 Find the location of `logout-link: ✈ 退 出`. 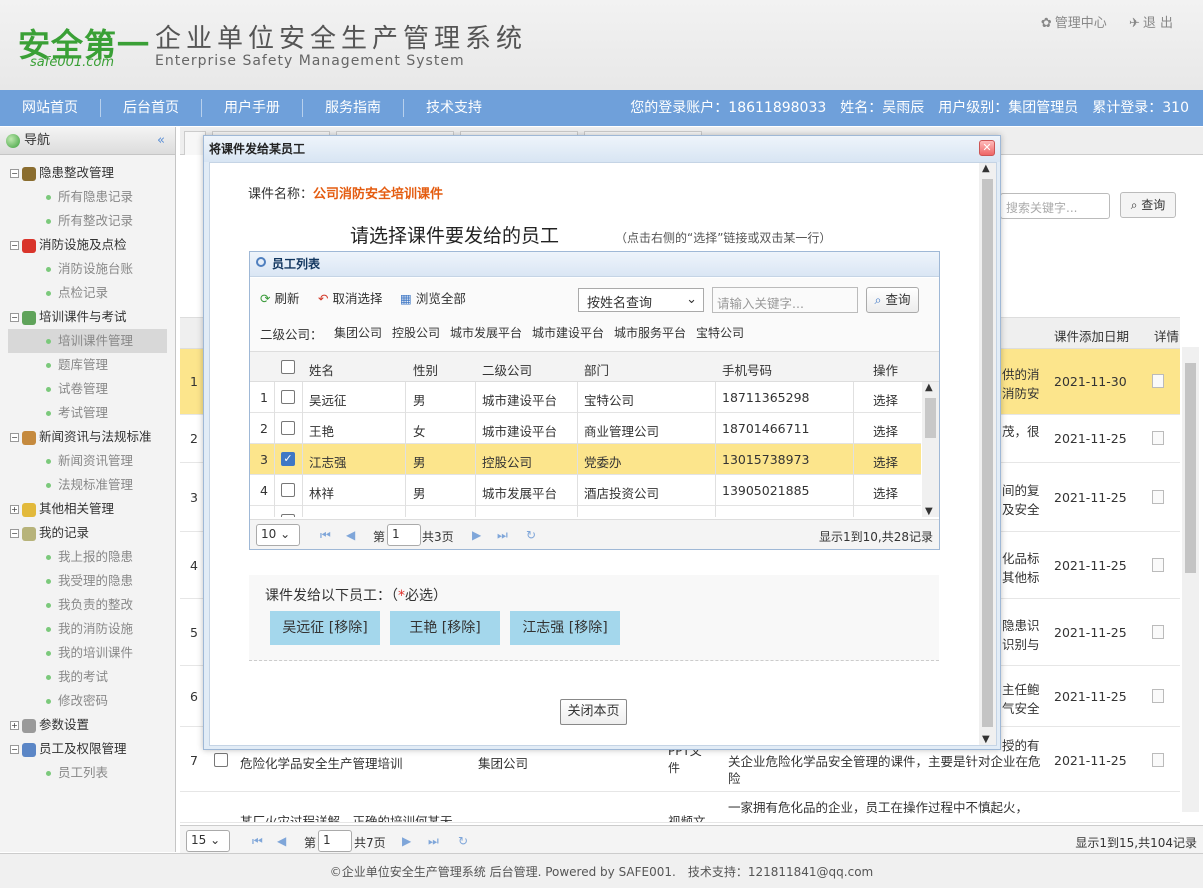

logout-link: ✈ 退 出 is located at coordinates (1151, 23).